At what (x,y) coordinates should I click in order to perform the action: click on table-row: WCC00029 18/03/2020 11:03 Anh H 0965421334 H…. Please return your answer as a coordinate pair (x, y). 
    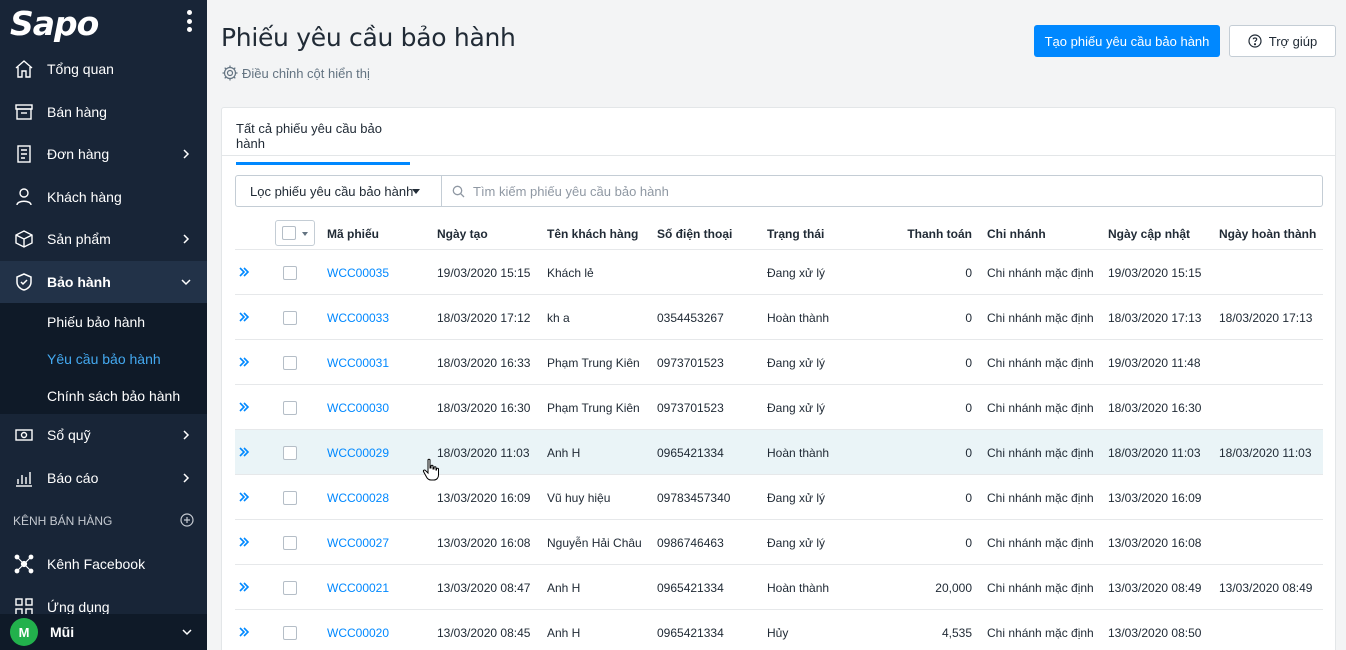
    Looking at the image, I should click on (779, 452).